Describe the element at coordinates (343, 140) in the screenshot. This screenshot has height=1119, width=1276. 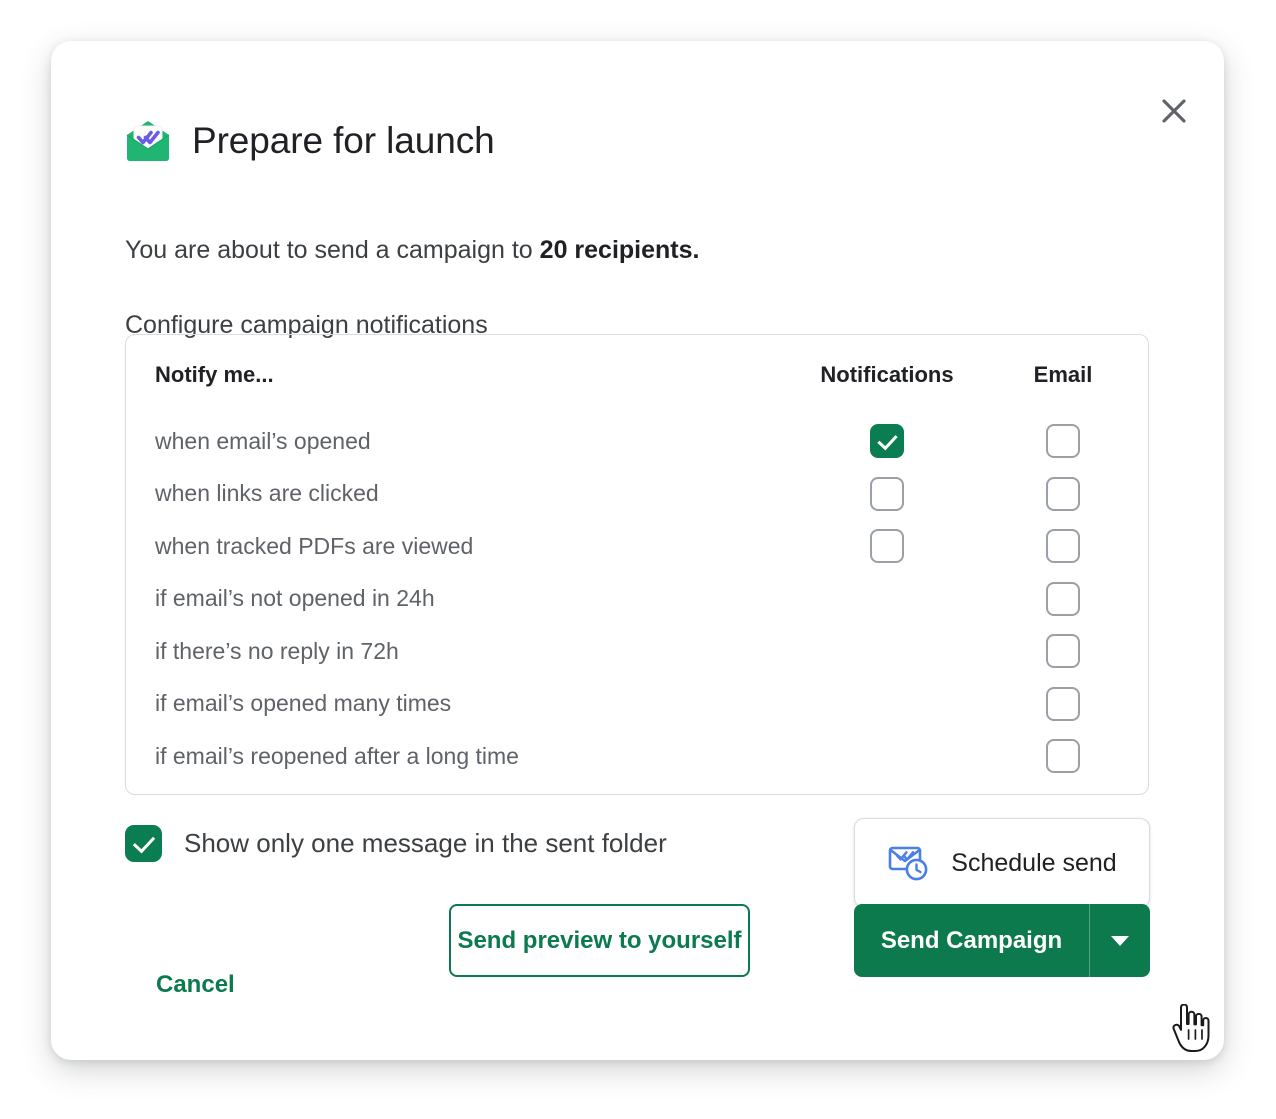
I see `page-title: Prepare for launch` at that location.